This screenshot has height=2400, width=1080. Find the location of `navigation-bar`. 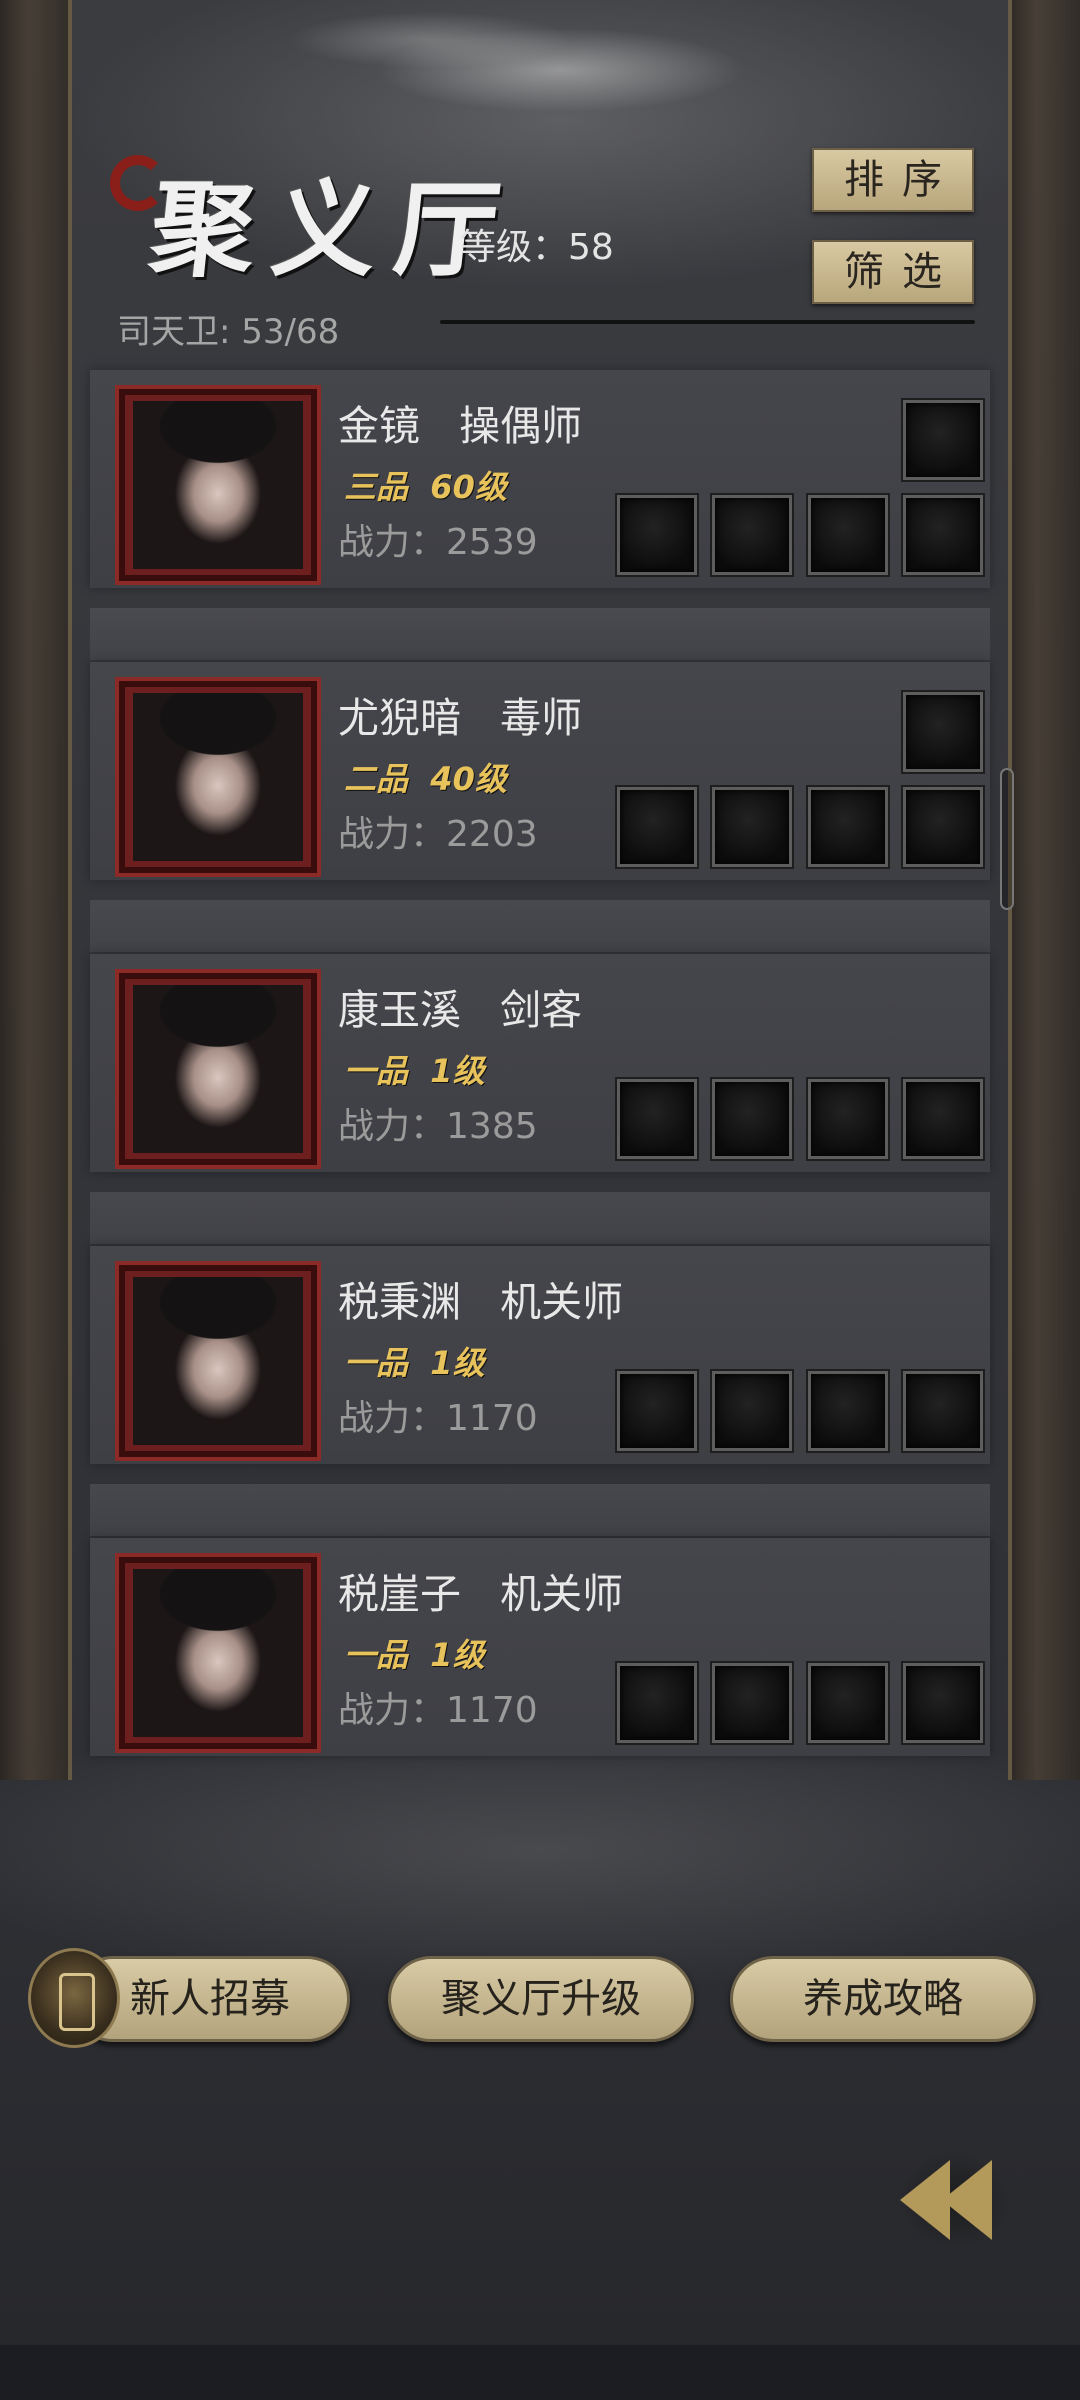

navigation-bar is located at coordinates (540, 2372).